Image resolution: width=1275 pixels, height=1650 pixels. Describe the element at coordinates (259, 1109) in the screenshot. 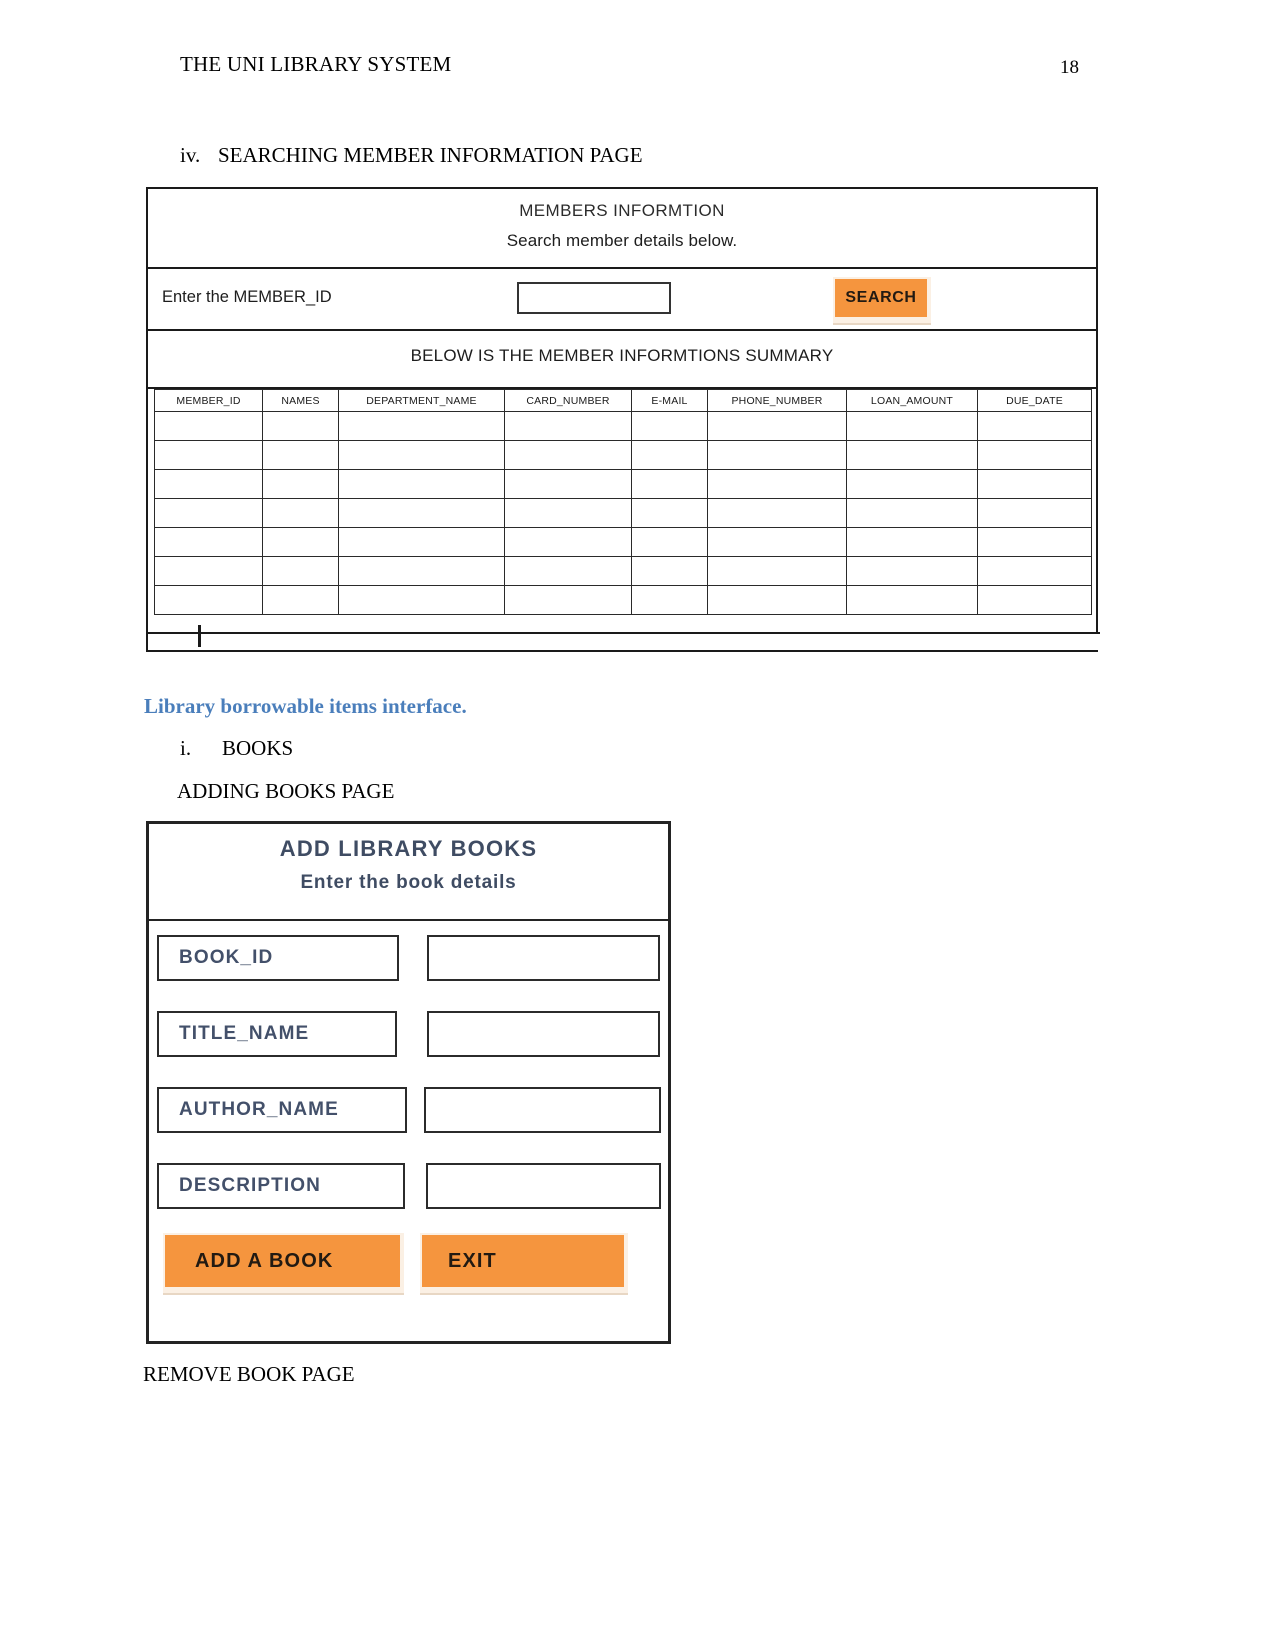

I see `author-name-label: AUTHOR_NAME` at that location.